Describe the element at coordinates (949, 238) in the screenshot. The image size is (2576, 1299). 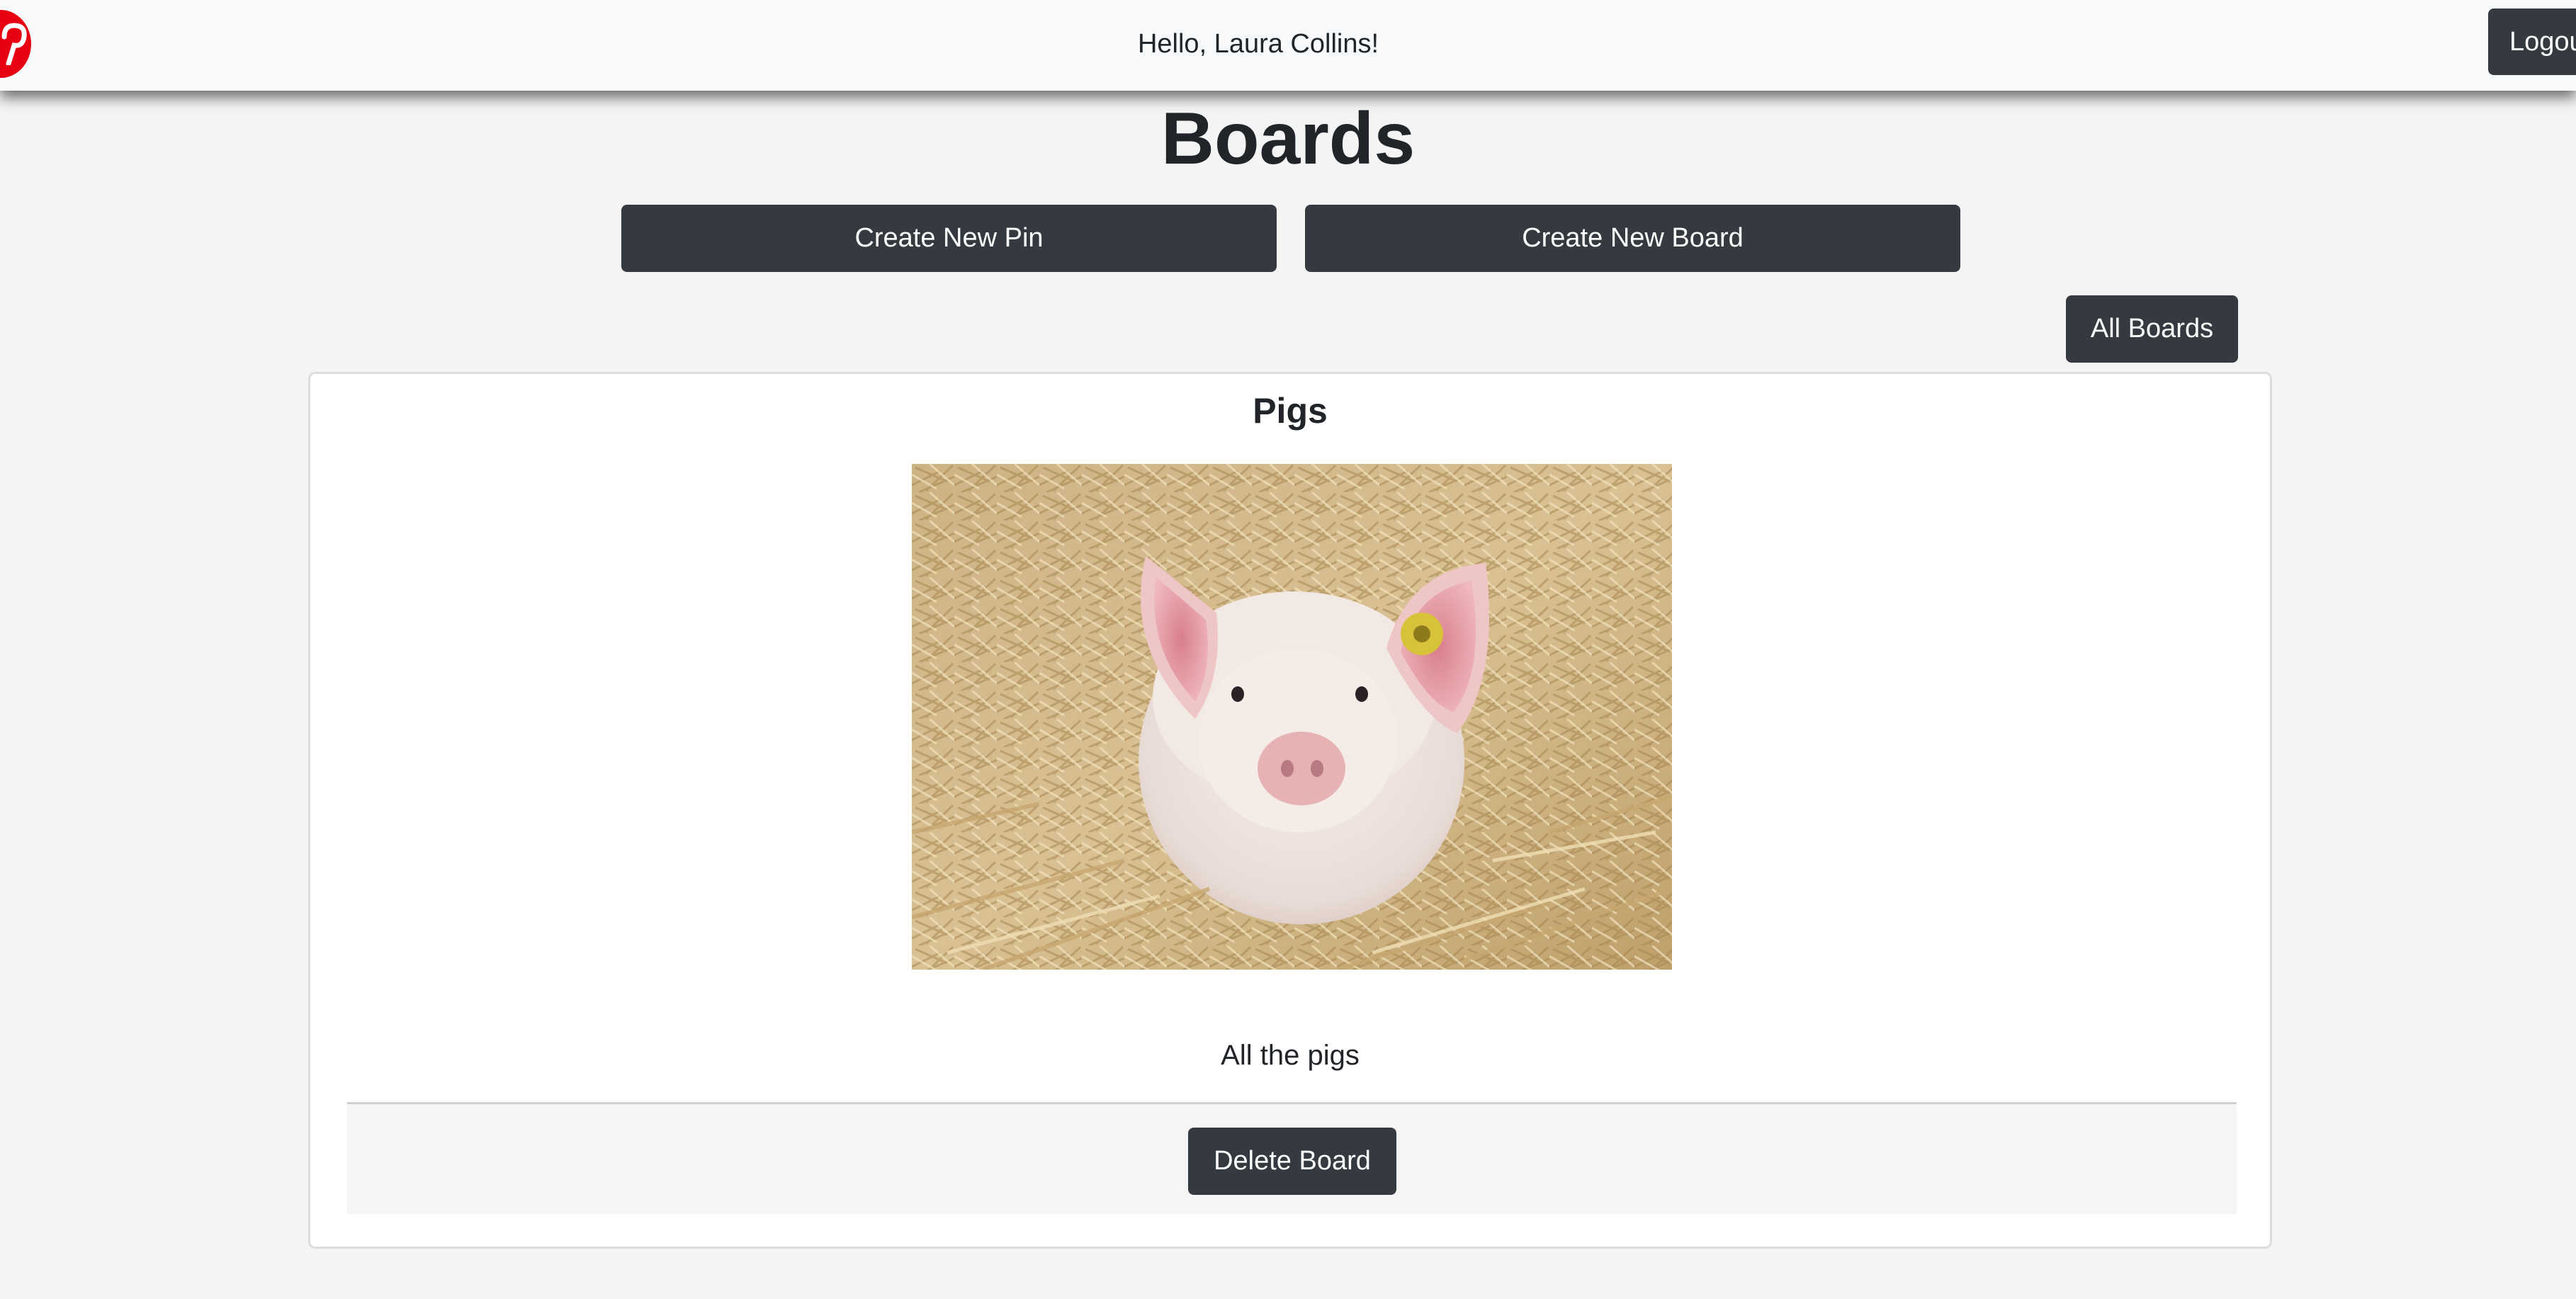
I see `create-new-pin-button: Create New Pin` at that location.